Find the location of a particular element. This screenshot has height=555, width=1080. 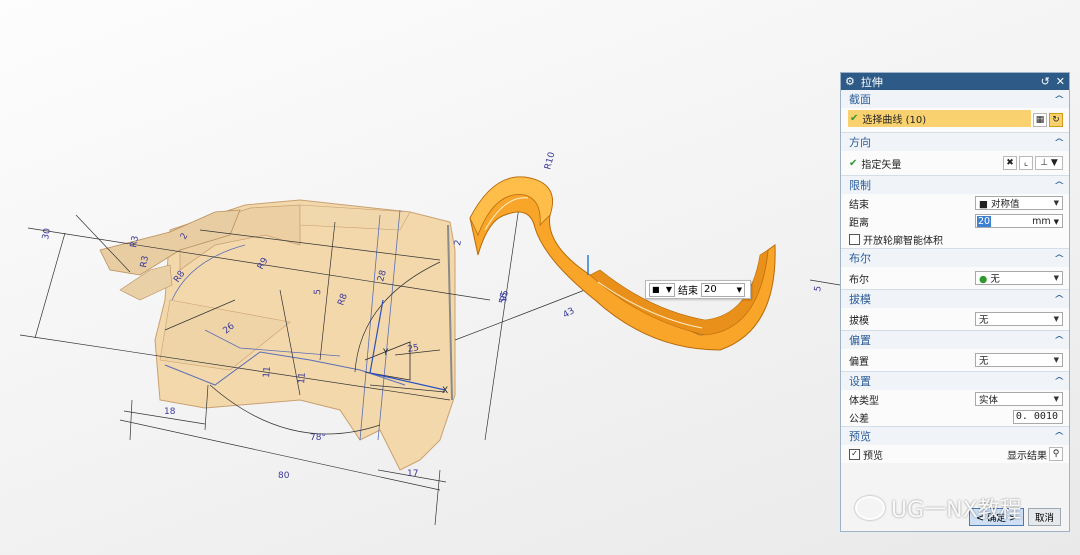

draft-group: 拔模 ^ 拔模 无 ▼ is located at coordinates (955, 310).